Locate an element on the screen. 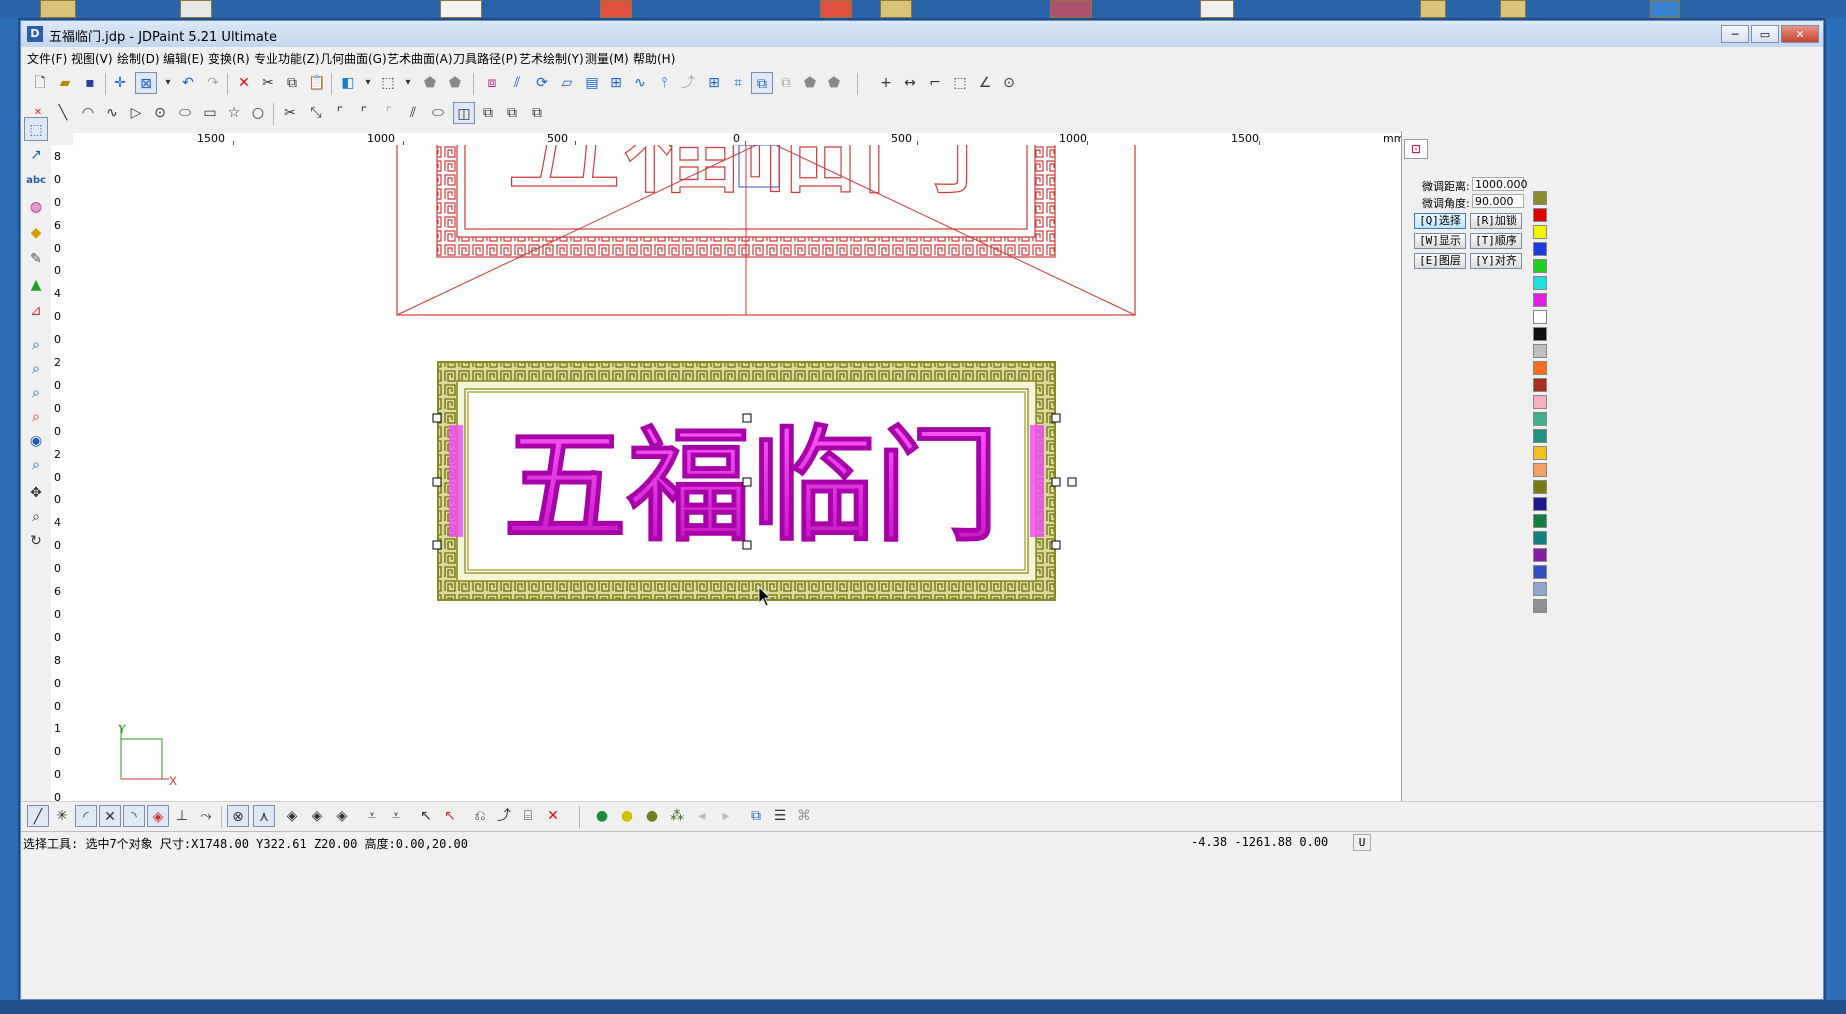  extend-icon: ⤴ is located at coordinates (688, 83).